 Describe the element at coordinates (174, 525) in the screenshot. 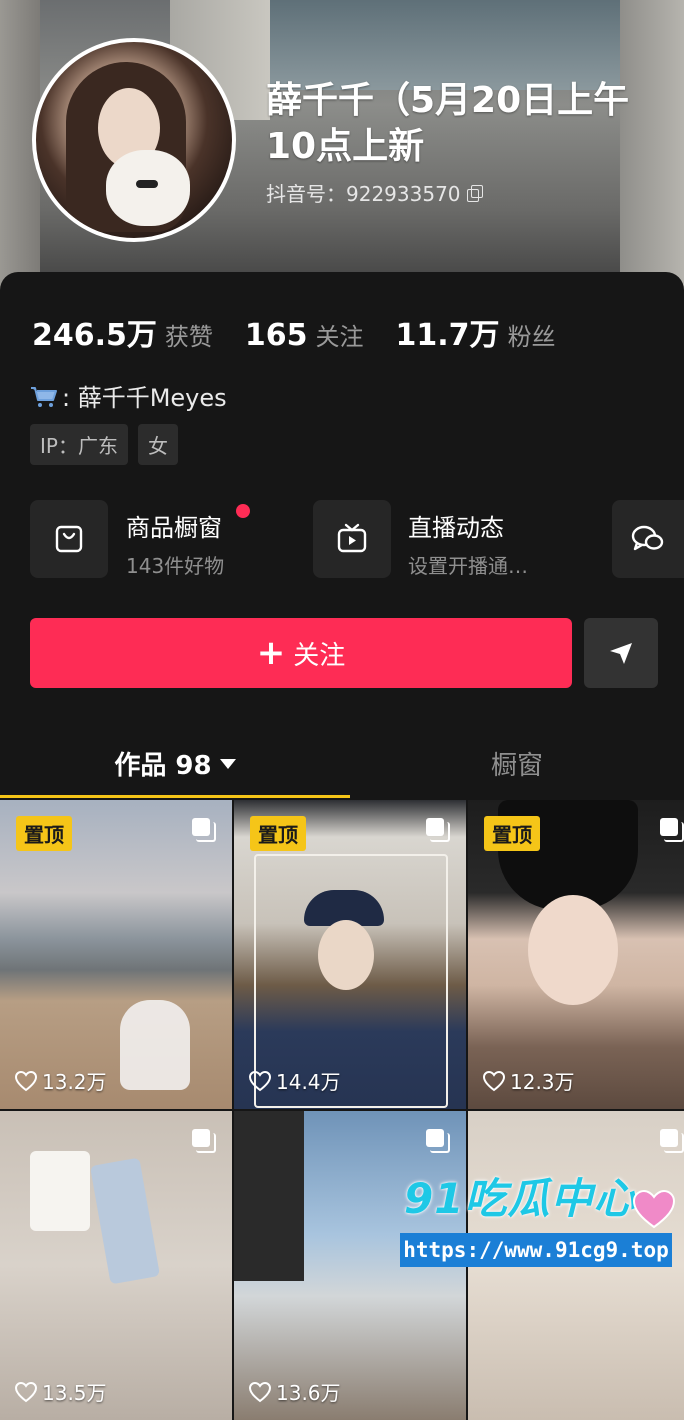

I see `shop-window-title: 商品橱窗` at that location.